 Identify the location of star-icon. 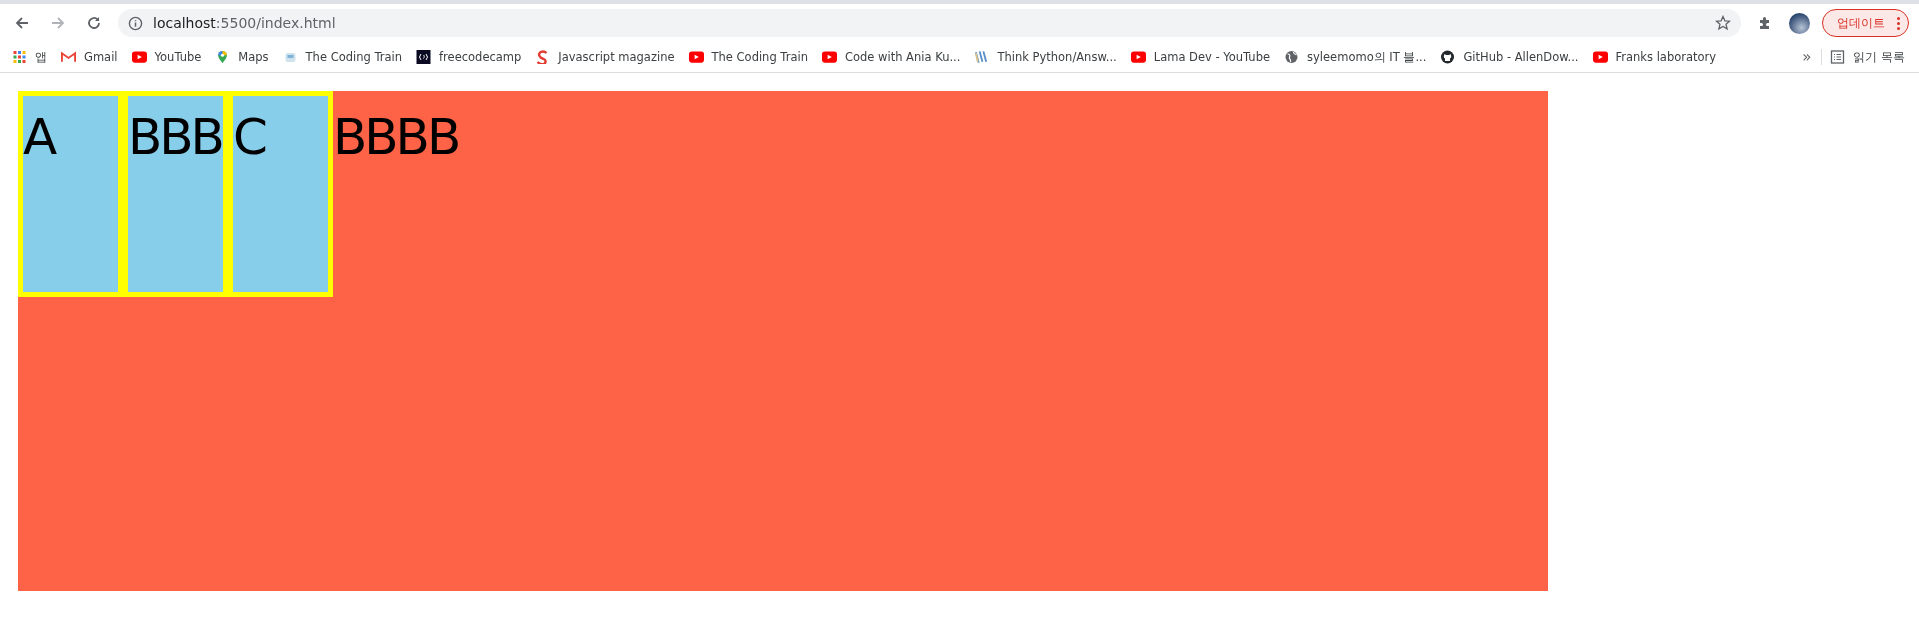
(1723, 23).